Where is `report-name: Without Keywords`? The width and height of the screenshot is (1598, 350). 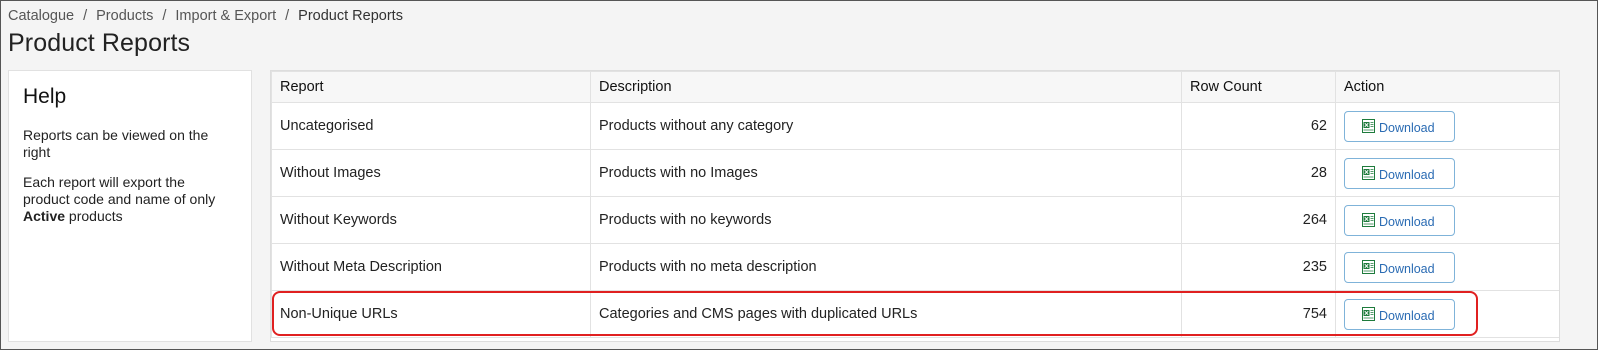 report-name: Without Keywords is located at coordinates (431, 220).